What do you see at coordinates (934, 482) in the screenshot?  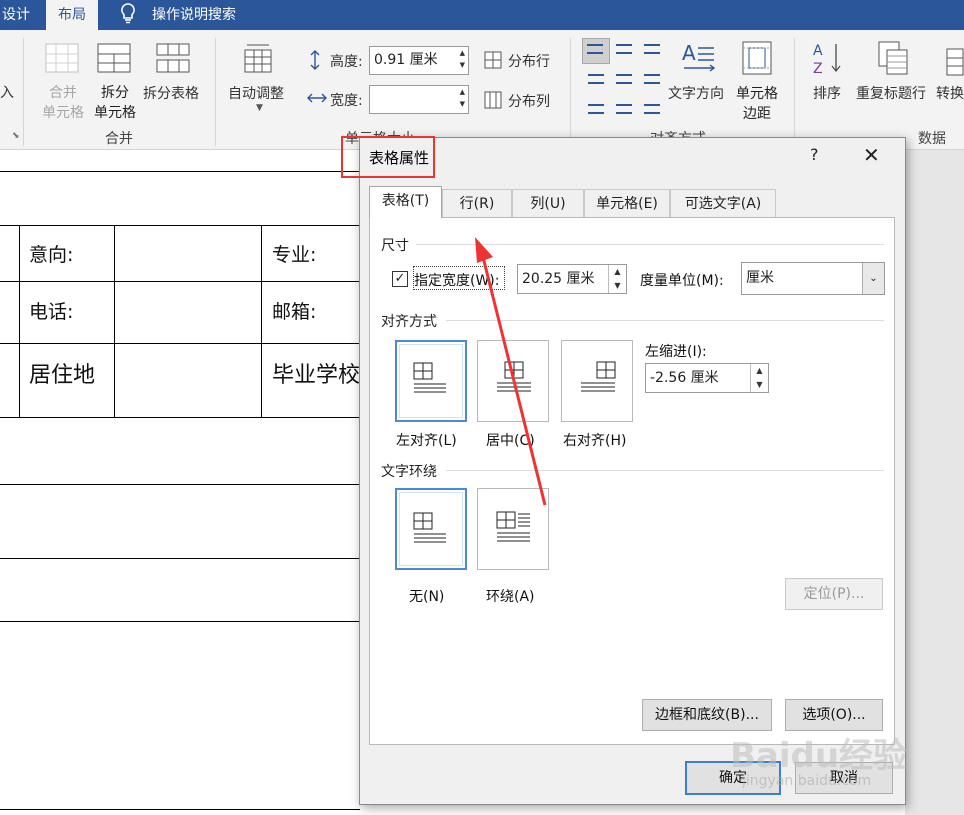 I see `document-margin` at bounding box center [934, 482].